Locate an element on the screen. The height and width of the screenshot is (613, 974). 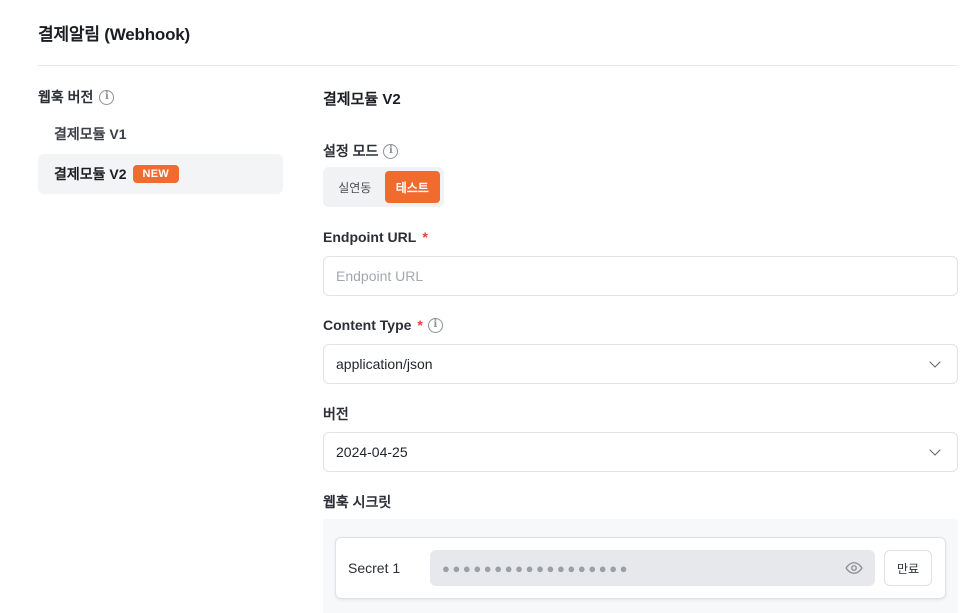
mode-label: 설정 모드 i is located at coordinates (361, 151).